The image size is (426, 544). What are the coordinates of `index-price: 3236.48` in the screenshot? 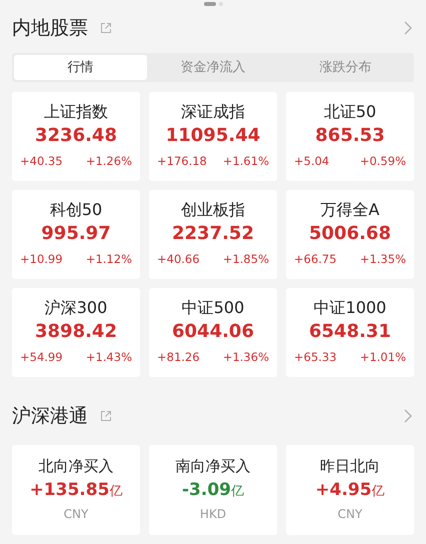 It's located at (76, 136).